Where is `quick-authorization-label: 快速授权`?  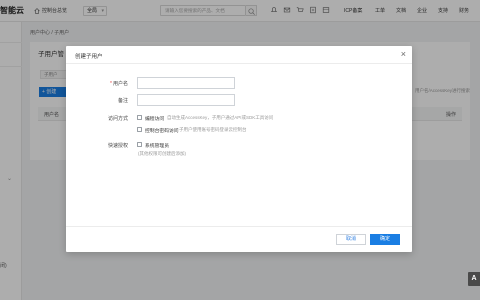 quick-authorization-label: 快速授权 is located at coordinates (117, 146).